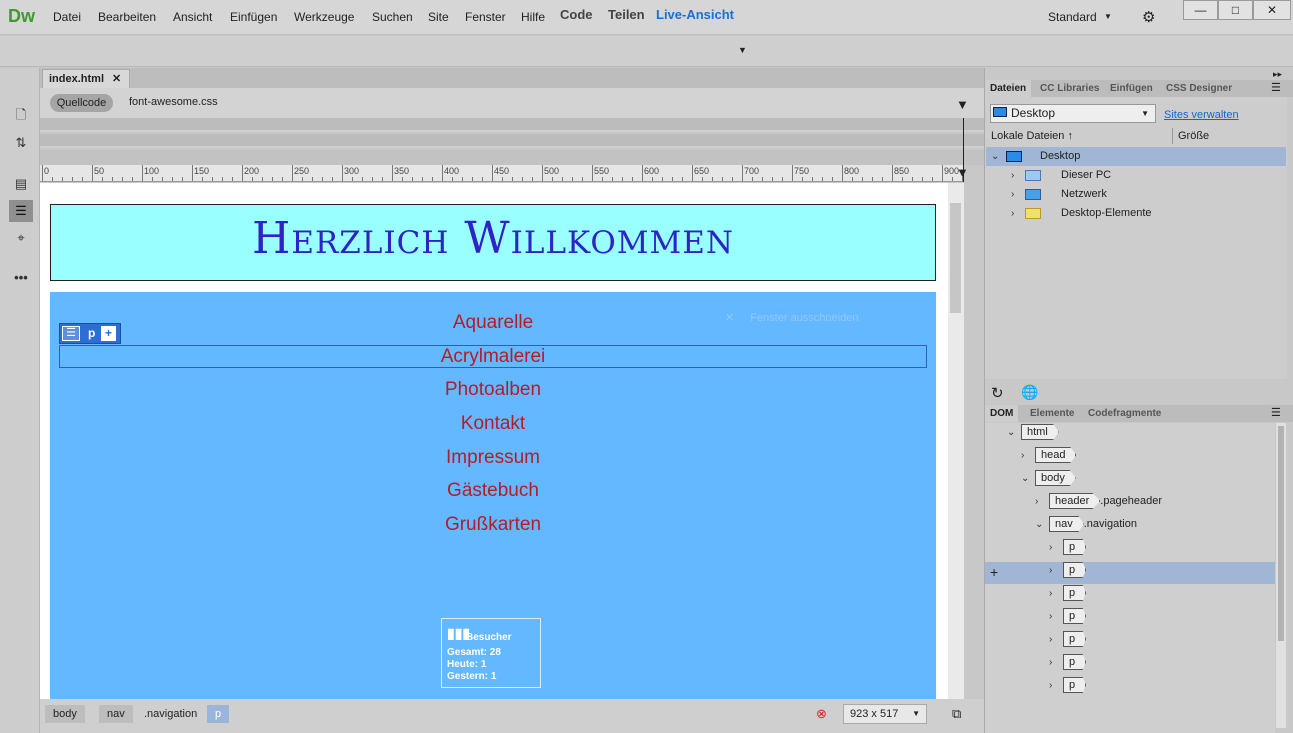  What do you see at coordinates (1136, 213) in the screenshot?
I see `file-tree-row: › Desktop-Elemente` at bounding box center [1136, 213].